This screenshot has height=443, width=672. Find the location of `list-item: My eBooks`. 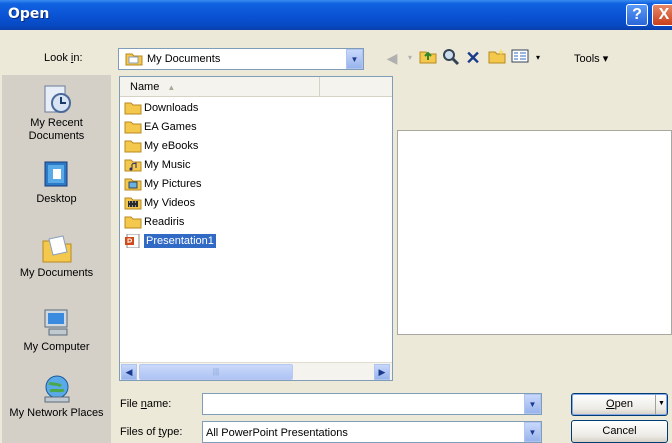

list-item: My eBooks is located at coordinates (161, 146).